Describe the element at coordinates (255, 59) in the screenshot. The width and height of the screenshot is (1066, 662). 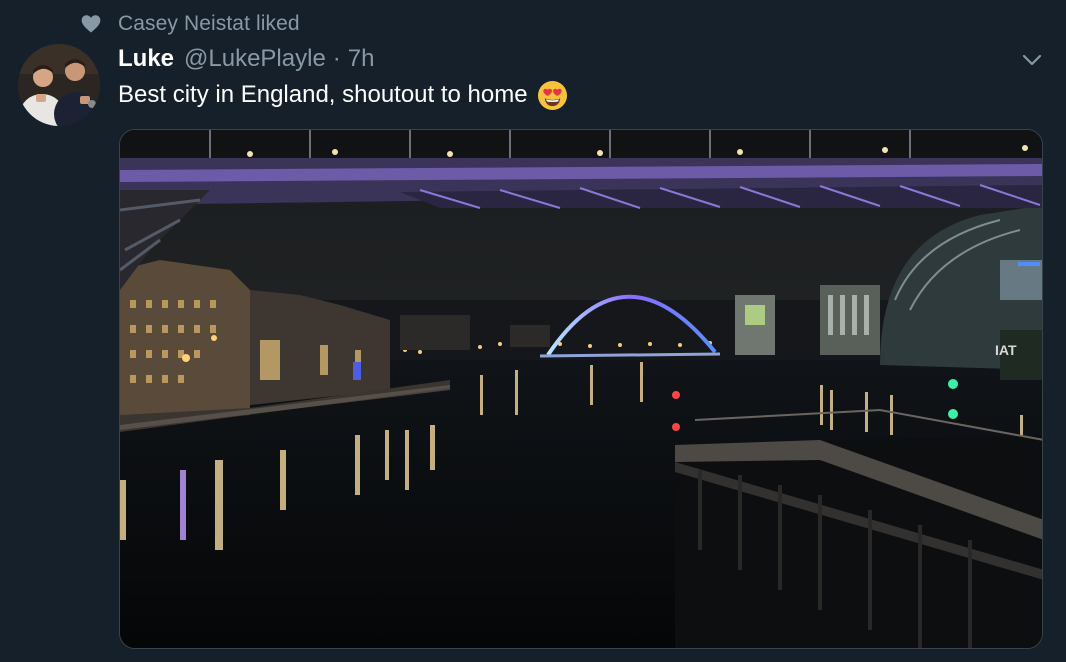
I see `author-handle: @LukePlayle` at that location.